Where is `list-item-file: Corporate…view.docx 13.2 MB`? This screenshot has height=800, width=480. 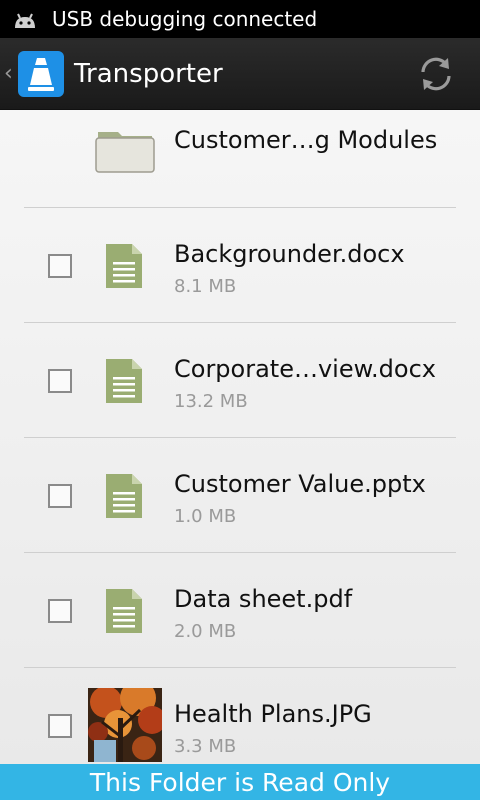 list-item-file: Corporate…view.docx 13.2 MB is located at coordinates (240, 380).